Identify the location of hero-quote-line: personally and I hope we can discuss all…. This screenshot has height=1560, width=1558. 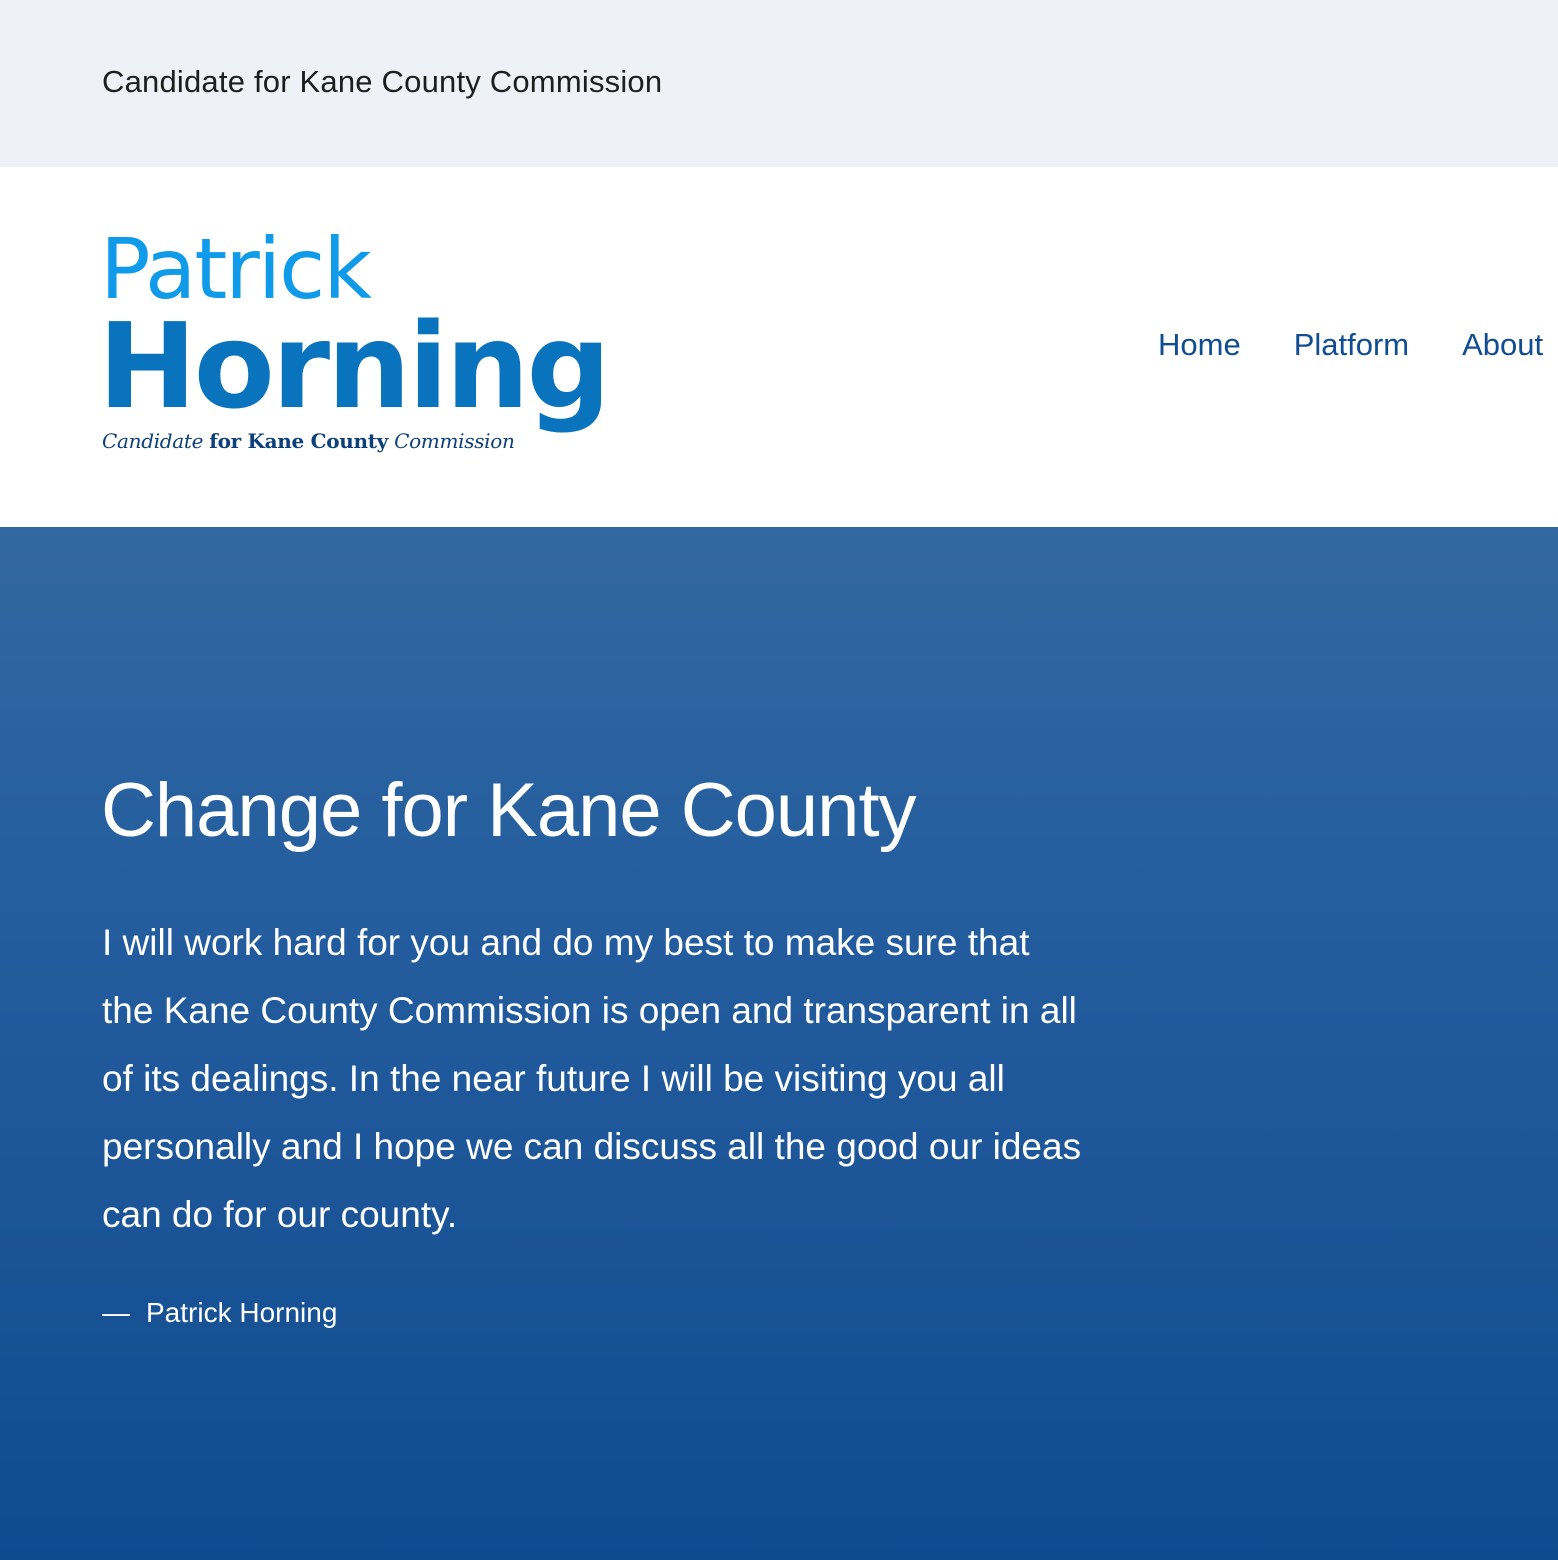
(592, 1146).